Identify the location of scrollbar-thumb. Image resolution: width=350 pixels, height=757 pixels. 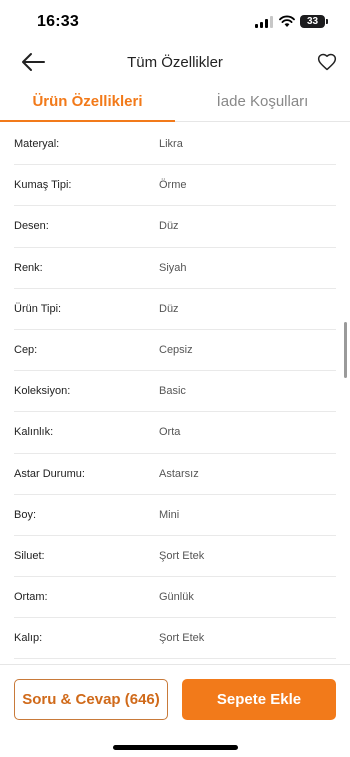
(345, 350).